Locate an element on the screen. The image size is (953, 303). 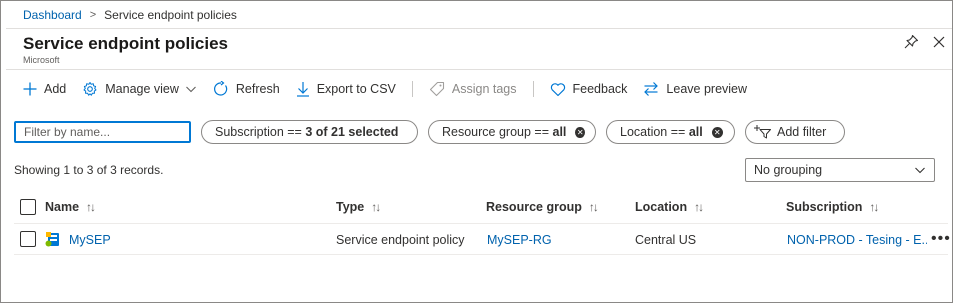
table-row-divider is located at coordinates (481, 254).